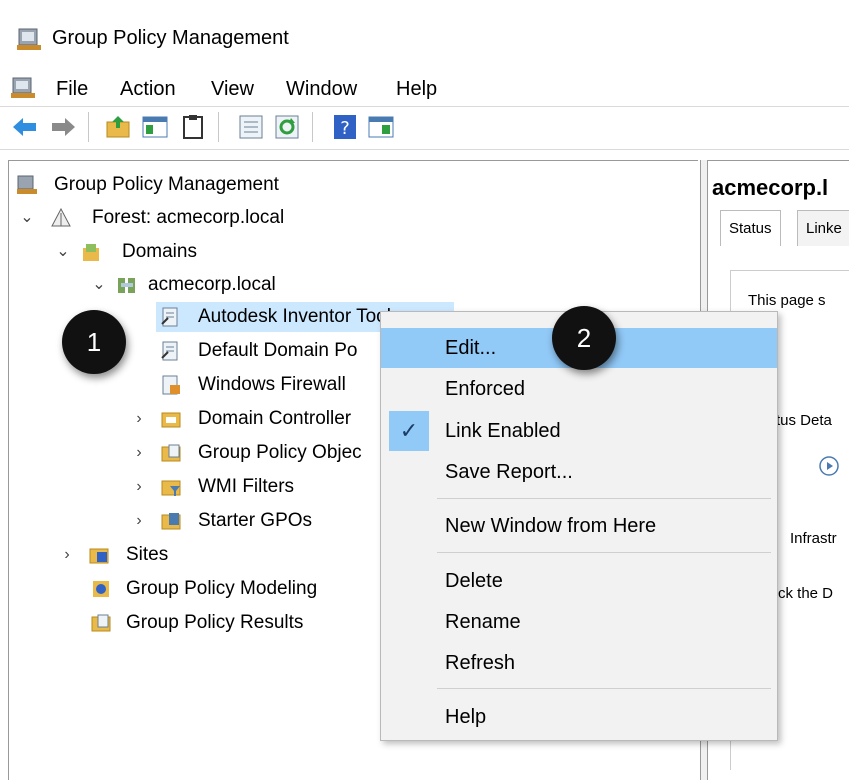 Image resolution: width=849 pixels, height=780 pixels. Describe the element at coordinates (188, 217) in the screenshot. I see `tree-label: Forest: acmecorp.local` at that location.